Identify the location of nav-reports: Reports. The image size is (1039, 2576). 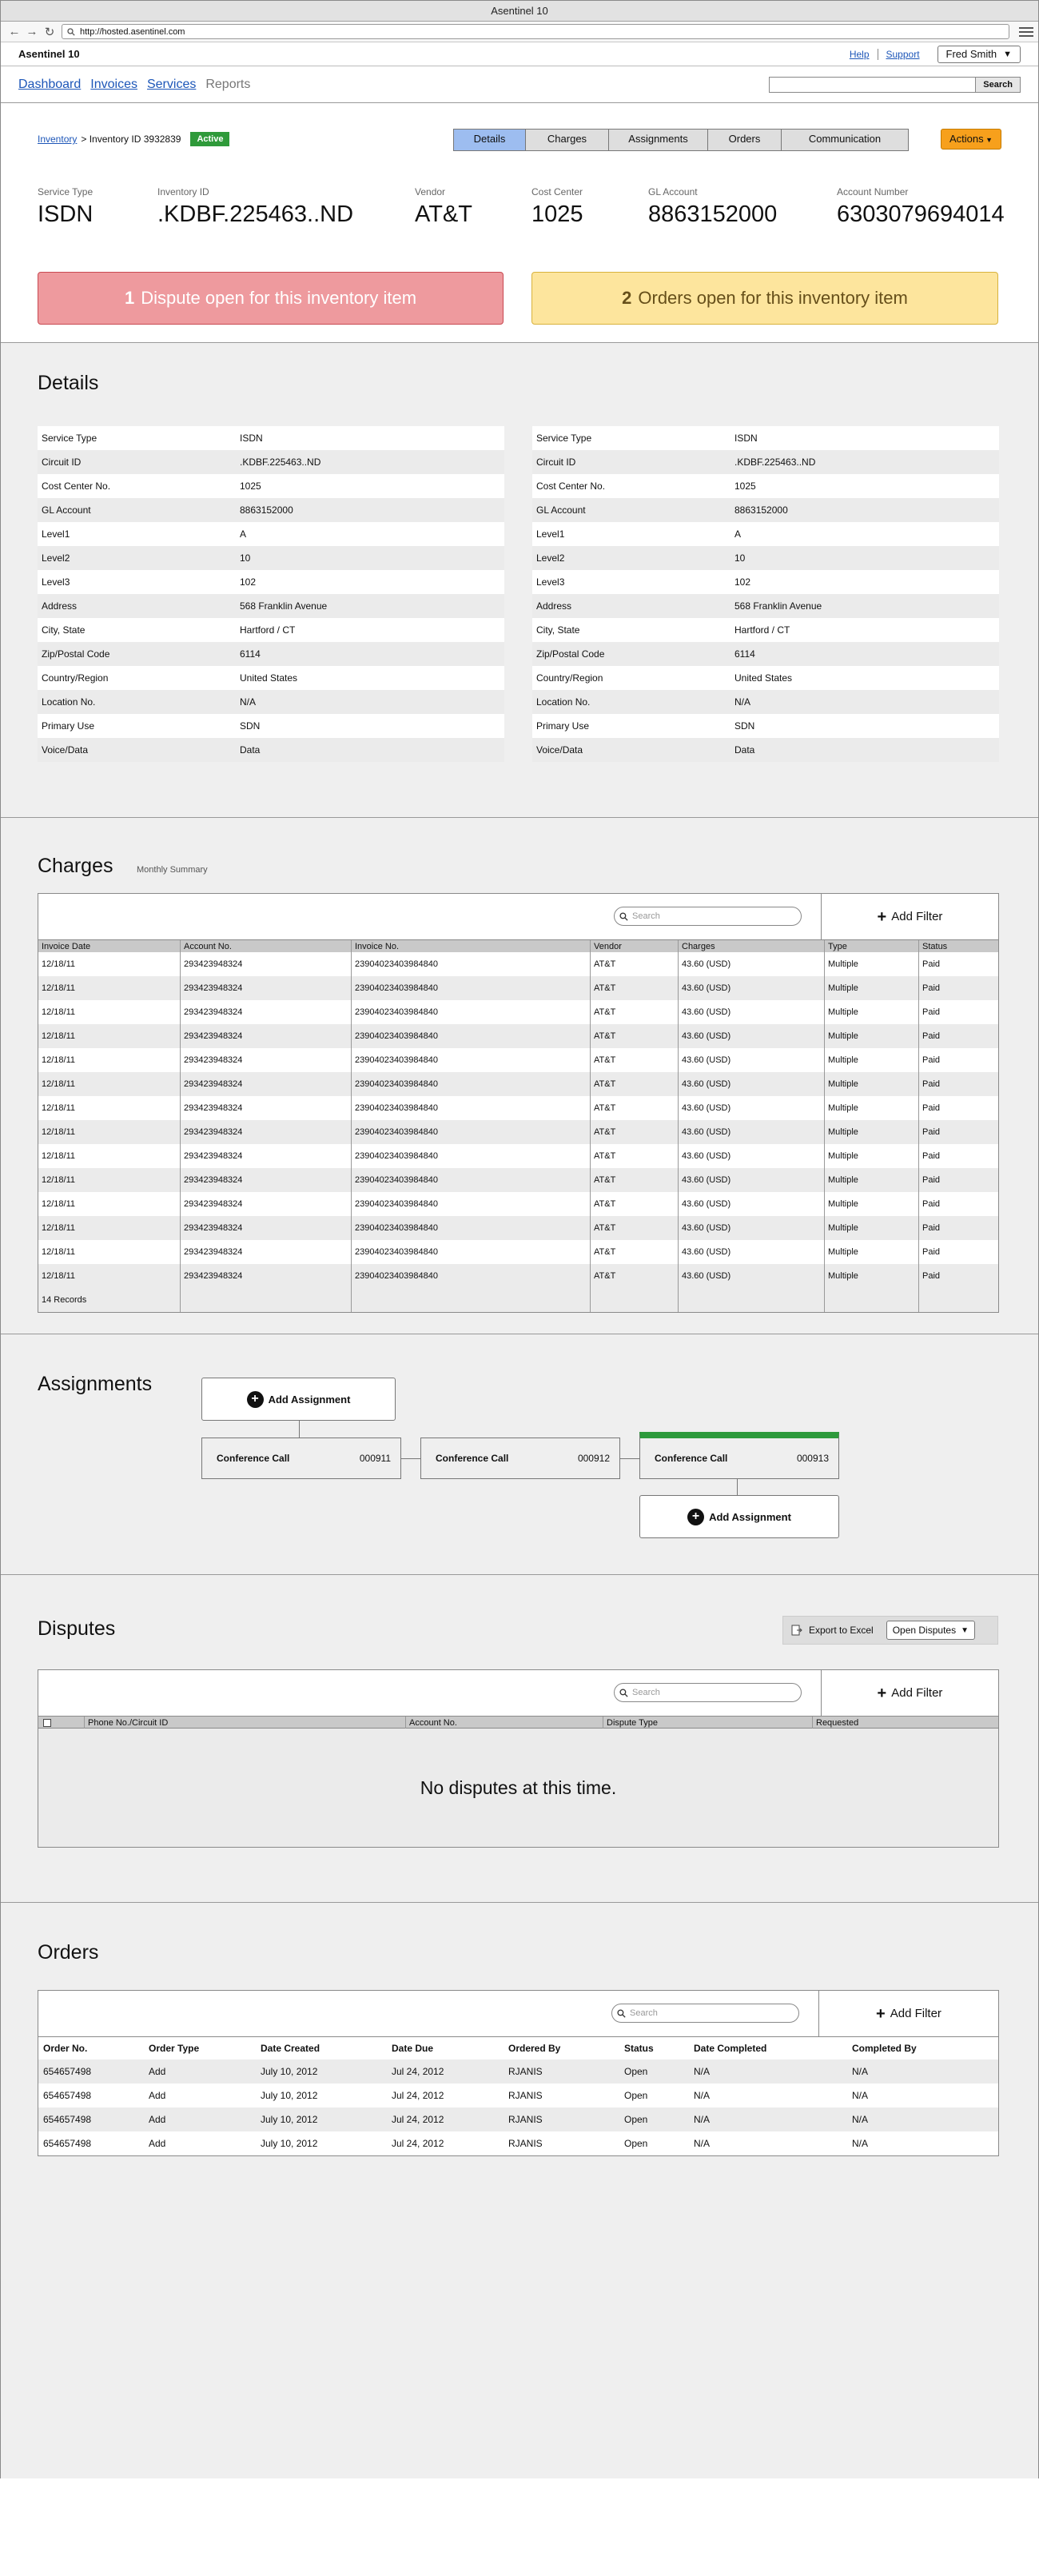
(227, 85).